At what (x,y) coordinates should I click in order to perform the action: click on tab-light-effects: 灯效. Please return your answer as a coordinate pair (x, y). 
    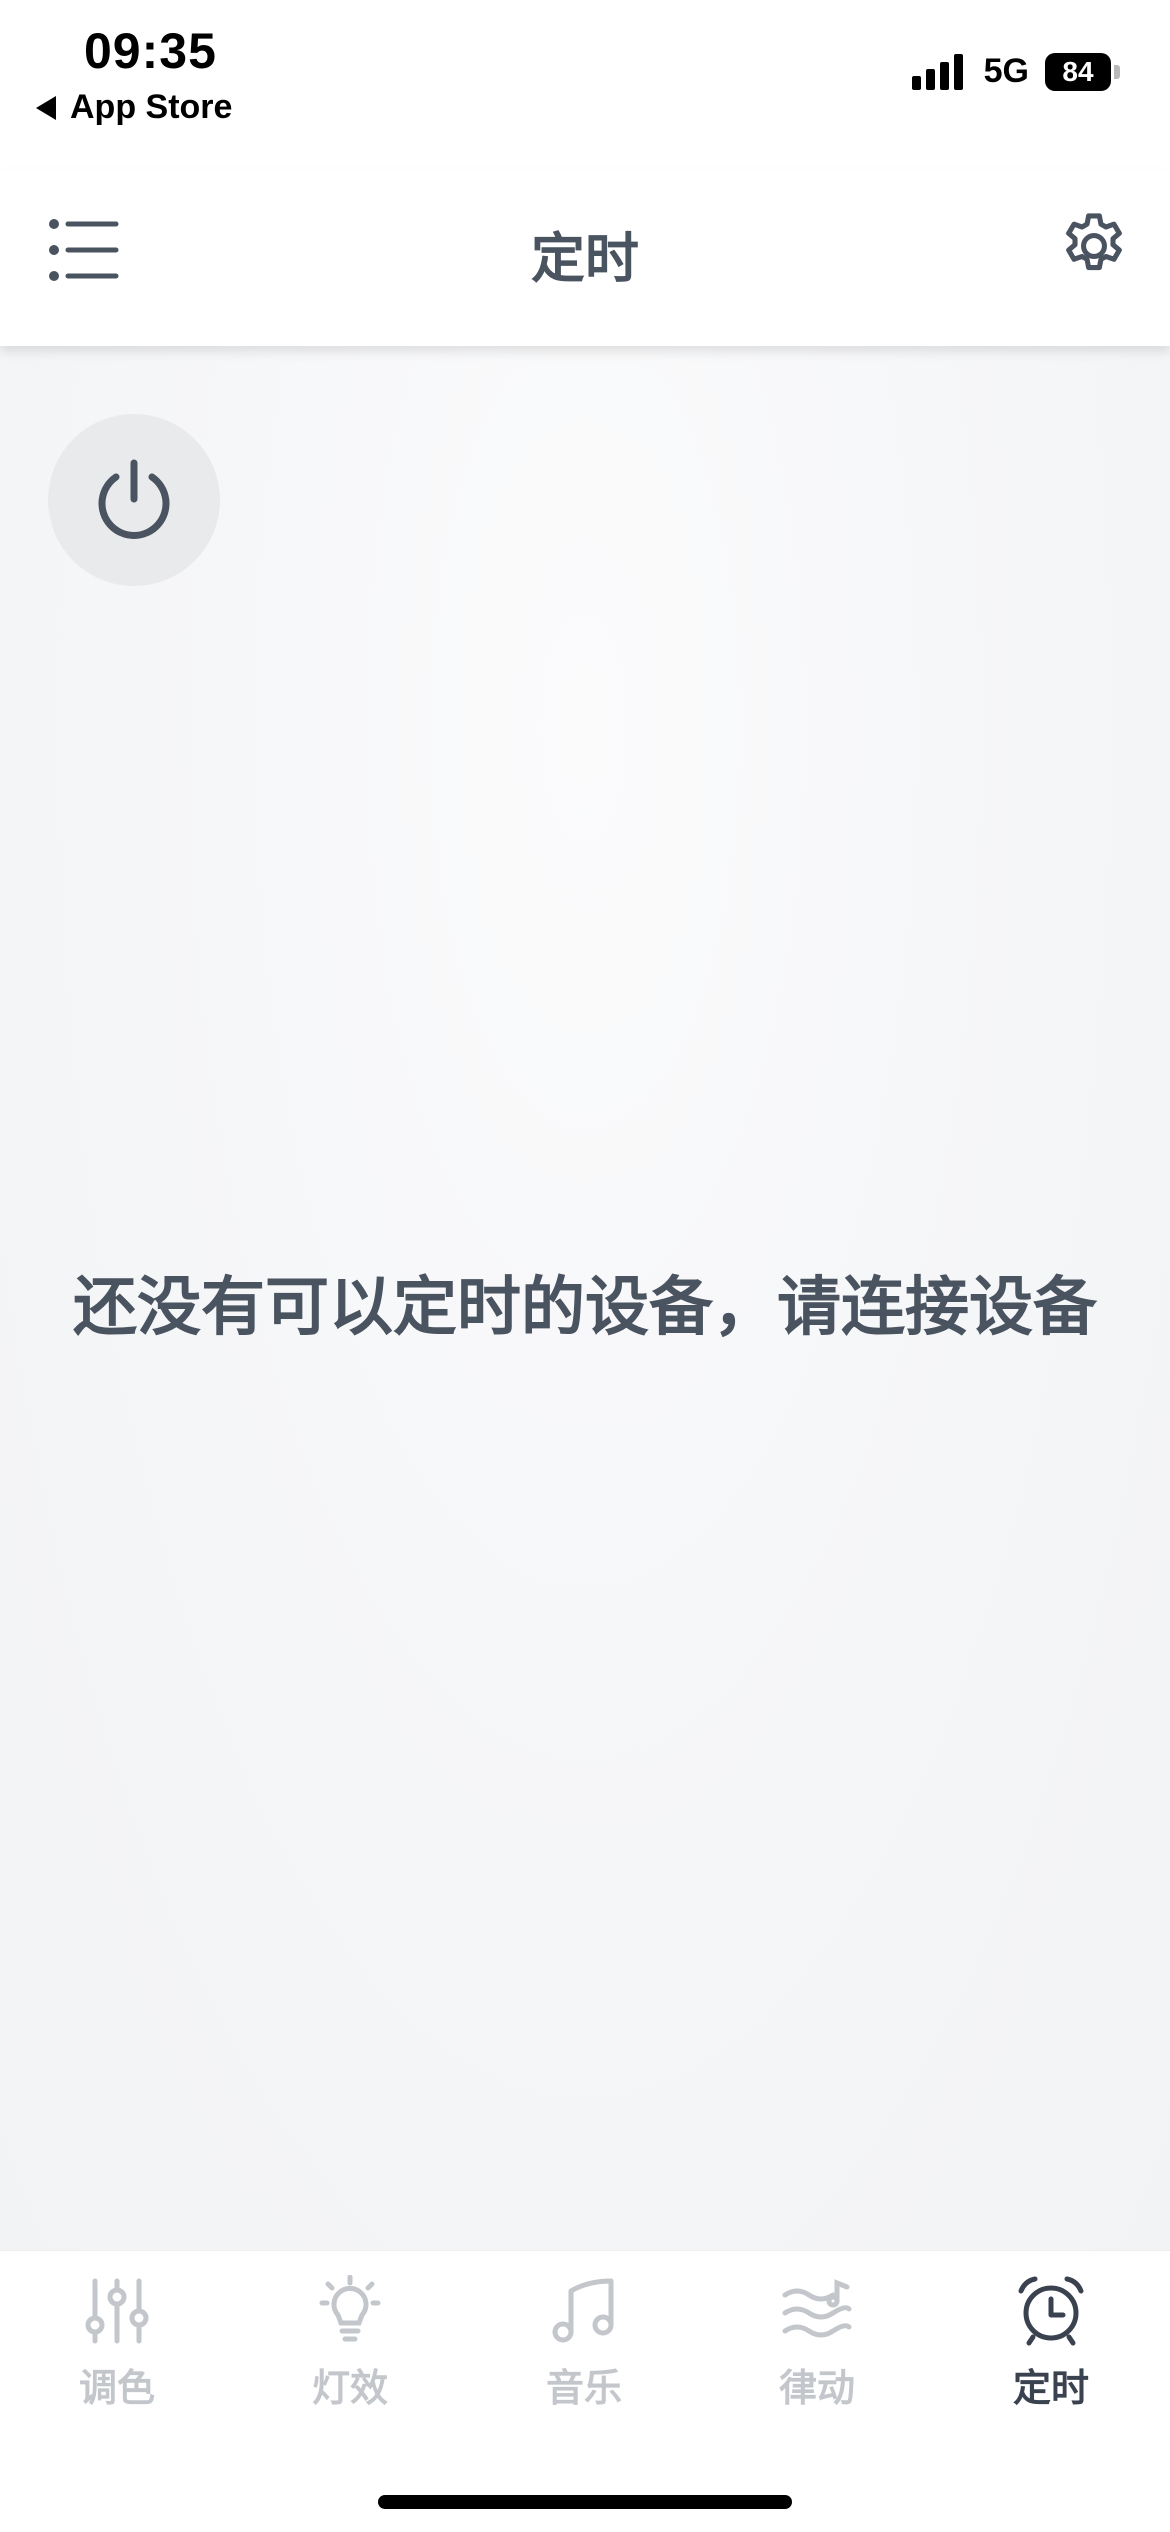
    Looking at the image, I should click on (350, 2355).